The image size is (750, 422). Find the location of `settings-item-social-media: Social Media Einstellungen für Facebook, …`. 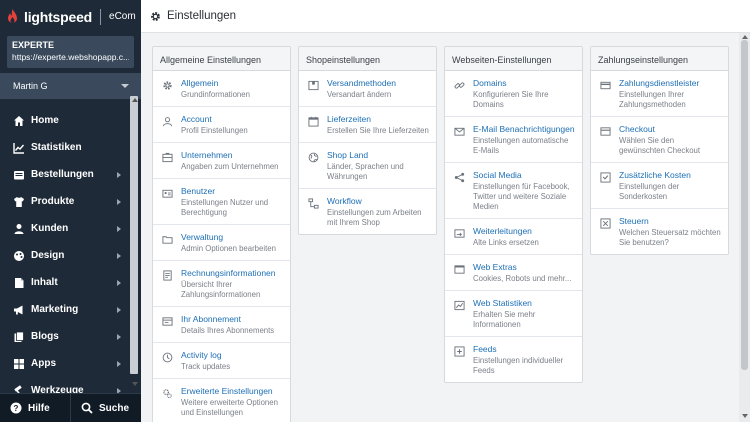

settings-item-social-media: Social Media Einstellungen für Facebook, … is located at coordinates (513, 191).